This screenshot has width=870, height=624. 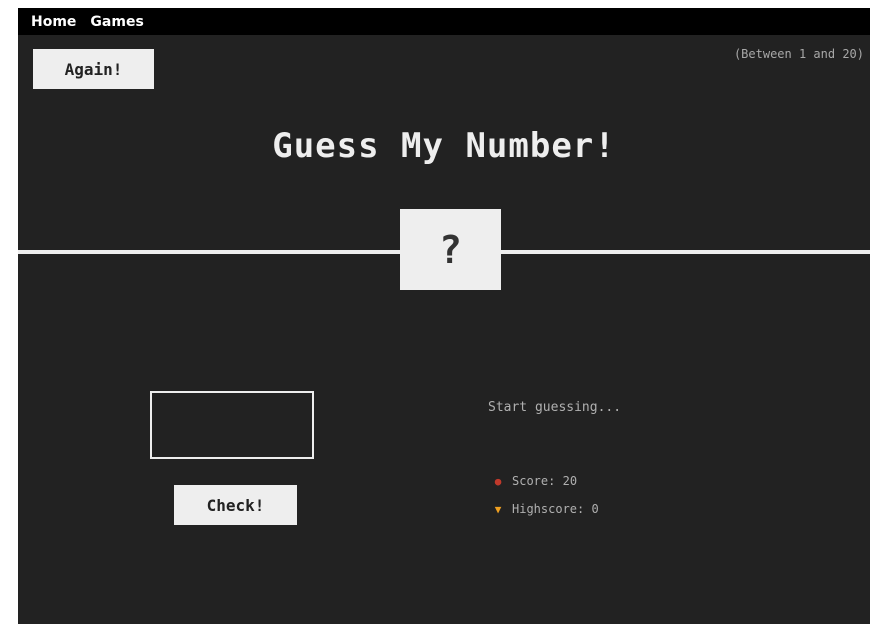 I want to click on page-title: Guess My Number!, so click(x=444, y=146).